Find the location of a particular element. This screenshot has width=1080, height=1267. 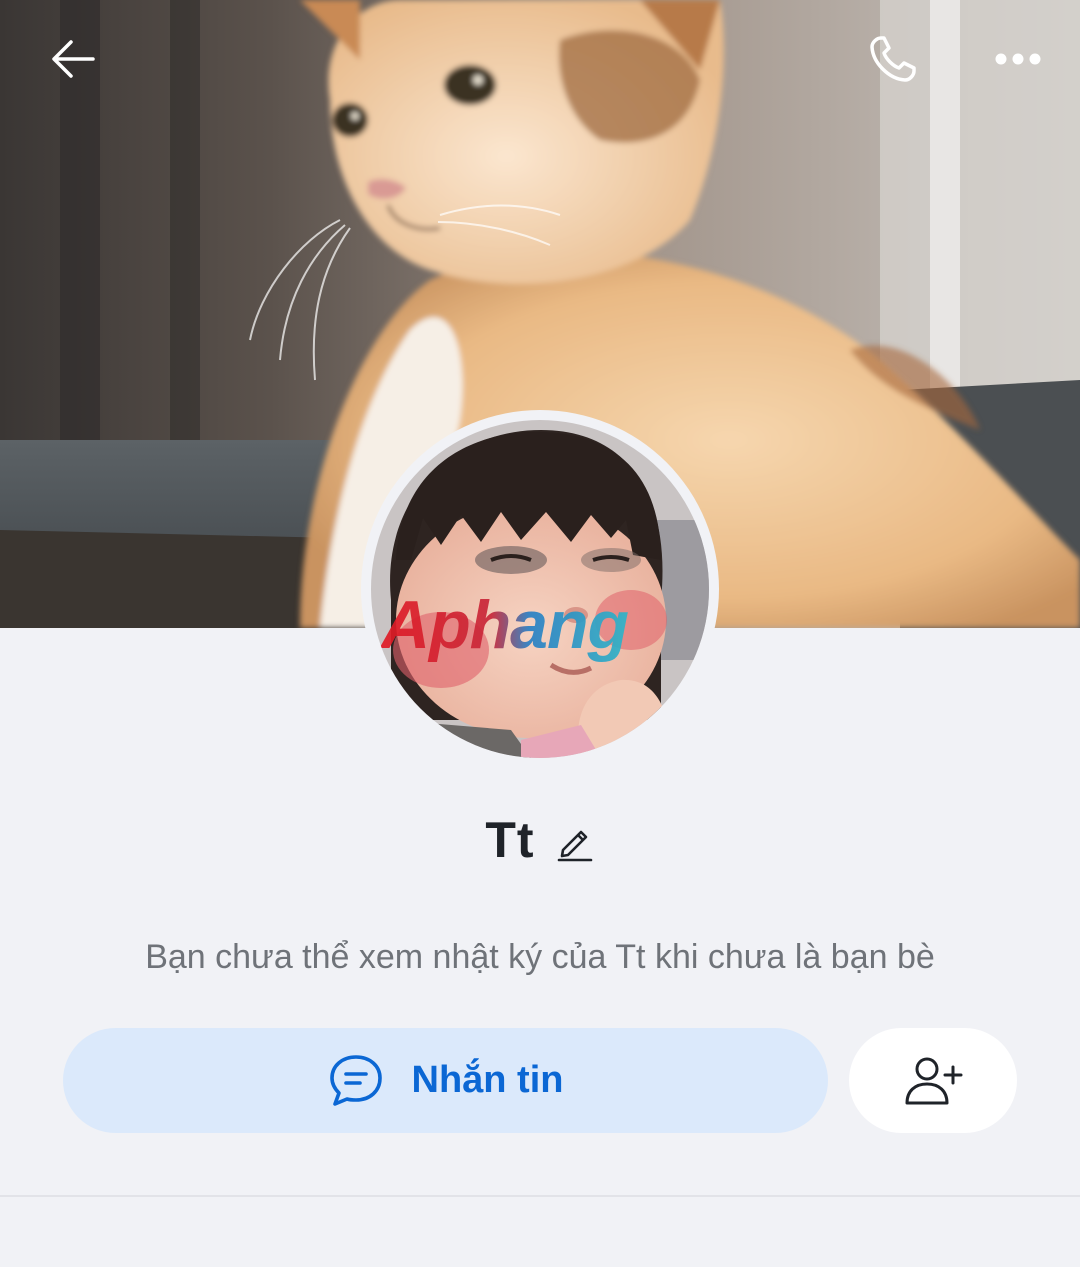

phone-icon is located at coordinates (893, 59).